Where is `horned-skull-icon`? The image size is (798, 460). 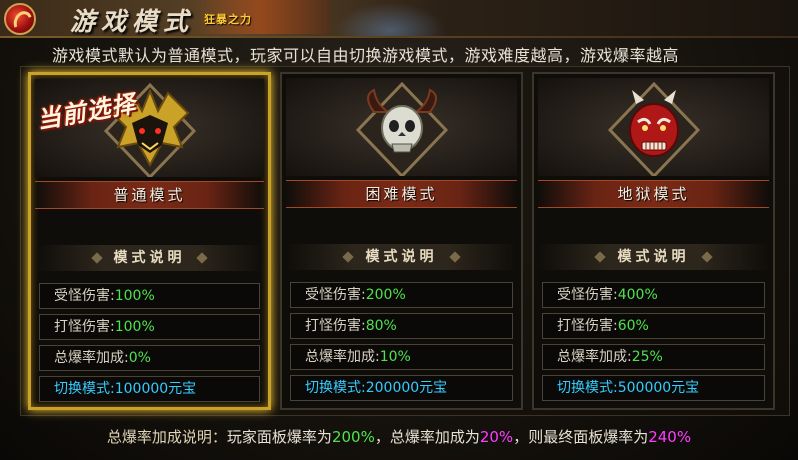
horned-skull-icon is located at coordinates (401, 129).